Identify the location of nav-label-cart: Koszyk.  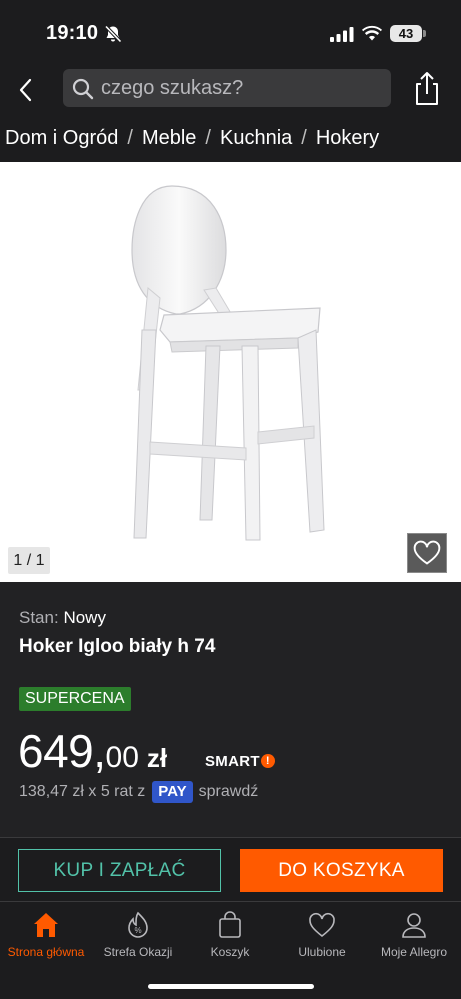
(230, 952).